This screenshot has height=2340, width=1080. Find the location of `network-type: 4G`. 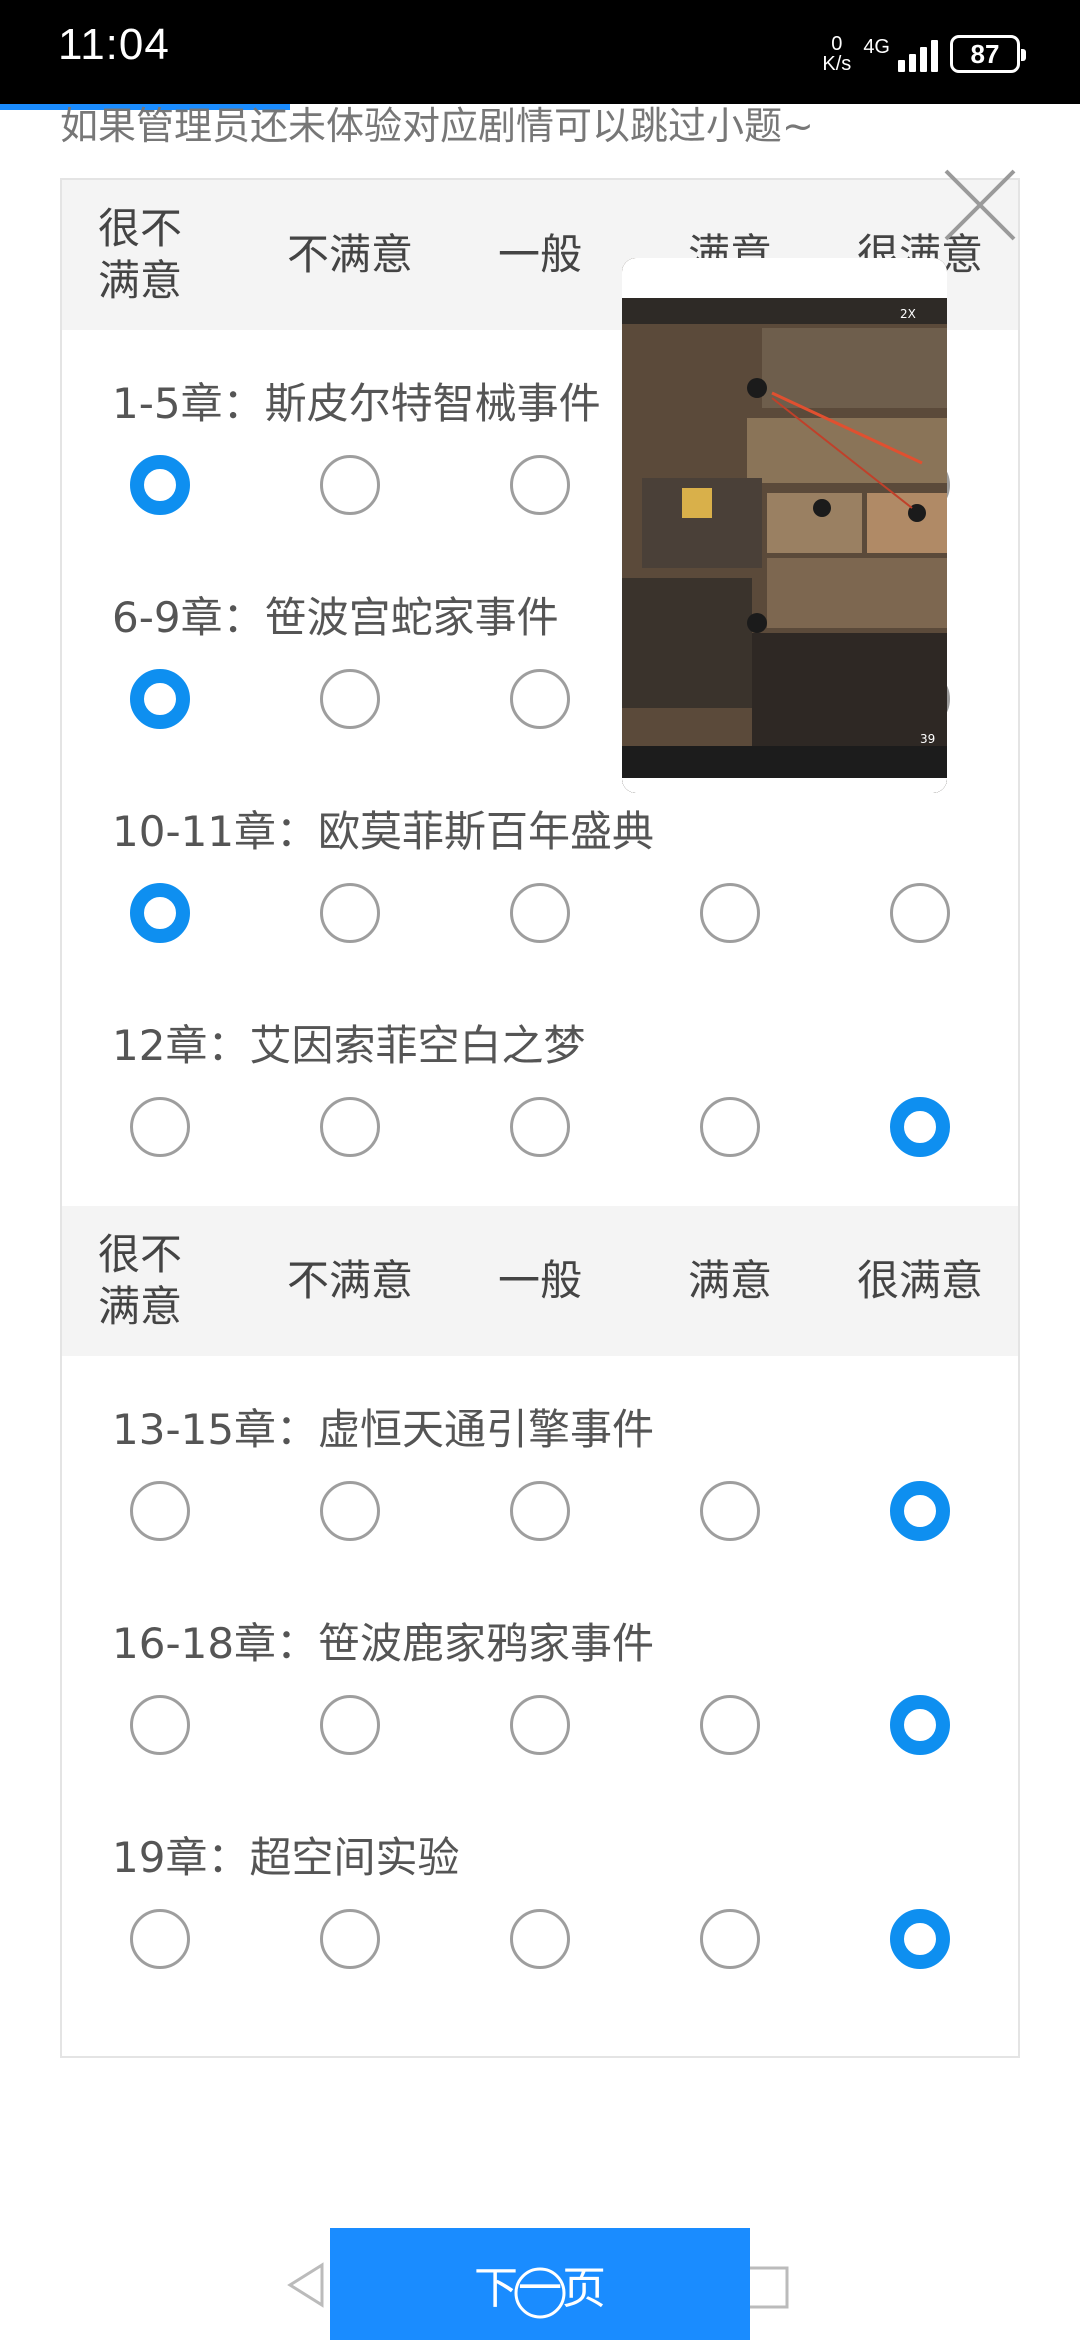

network-type: 4G is located at coordinates (876, 47).